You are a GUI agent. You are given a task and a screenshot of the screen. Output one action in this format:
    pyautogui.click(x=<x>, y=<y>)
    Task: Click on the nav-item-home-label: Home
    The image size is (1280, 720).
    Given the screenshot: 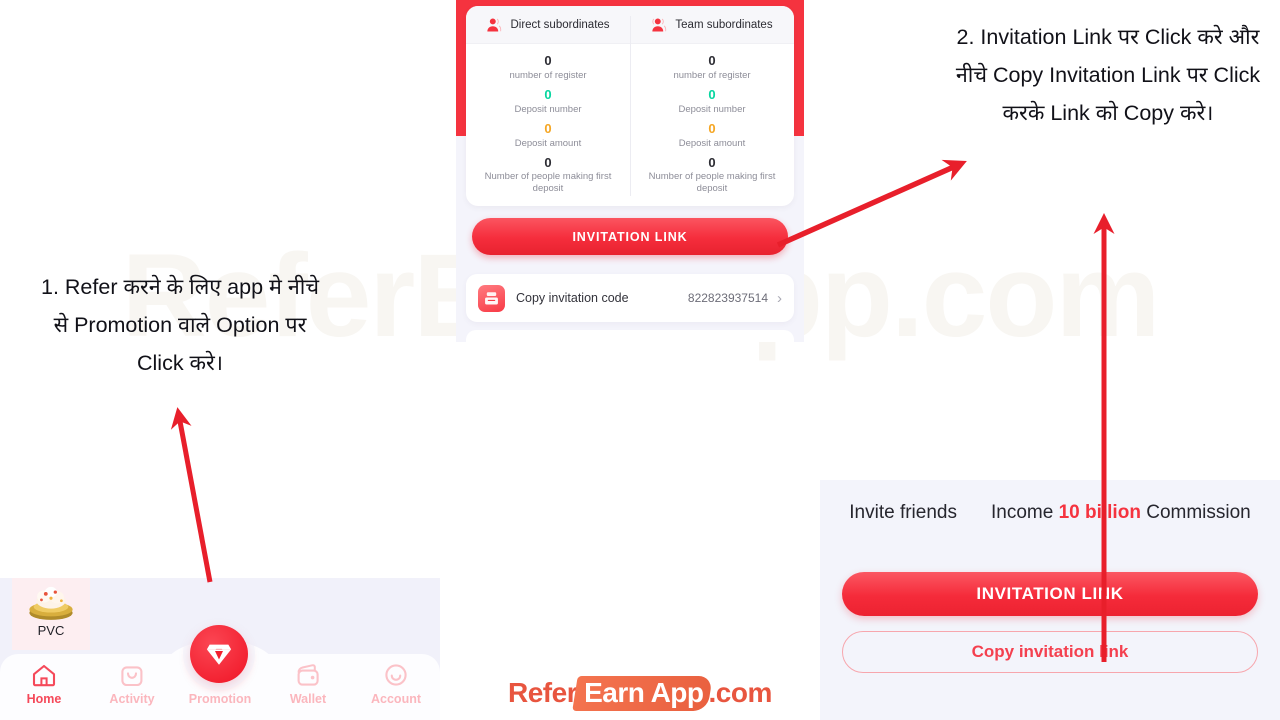 What is the action you would take?
    pyautogui.click(x=44, y=699)
    